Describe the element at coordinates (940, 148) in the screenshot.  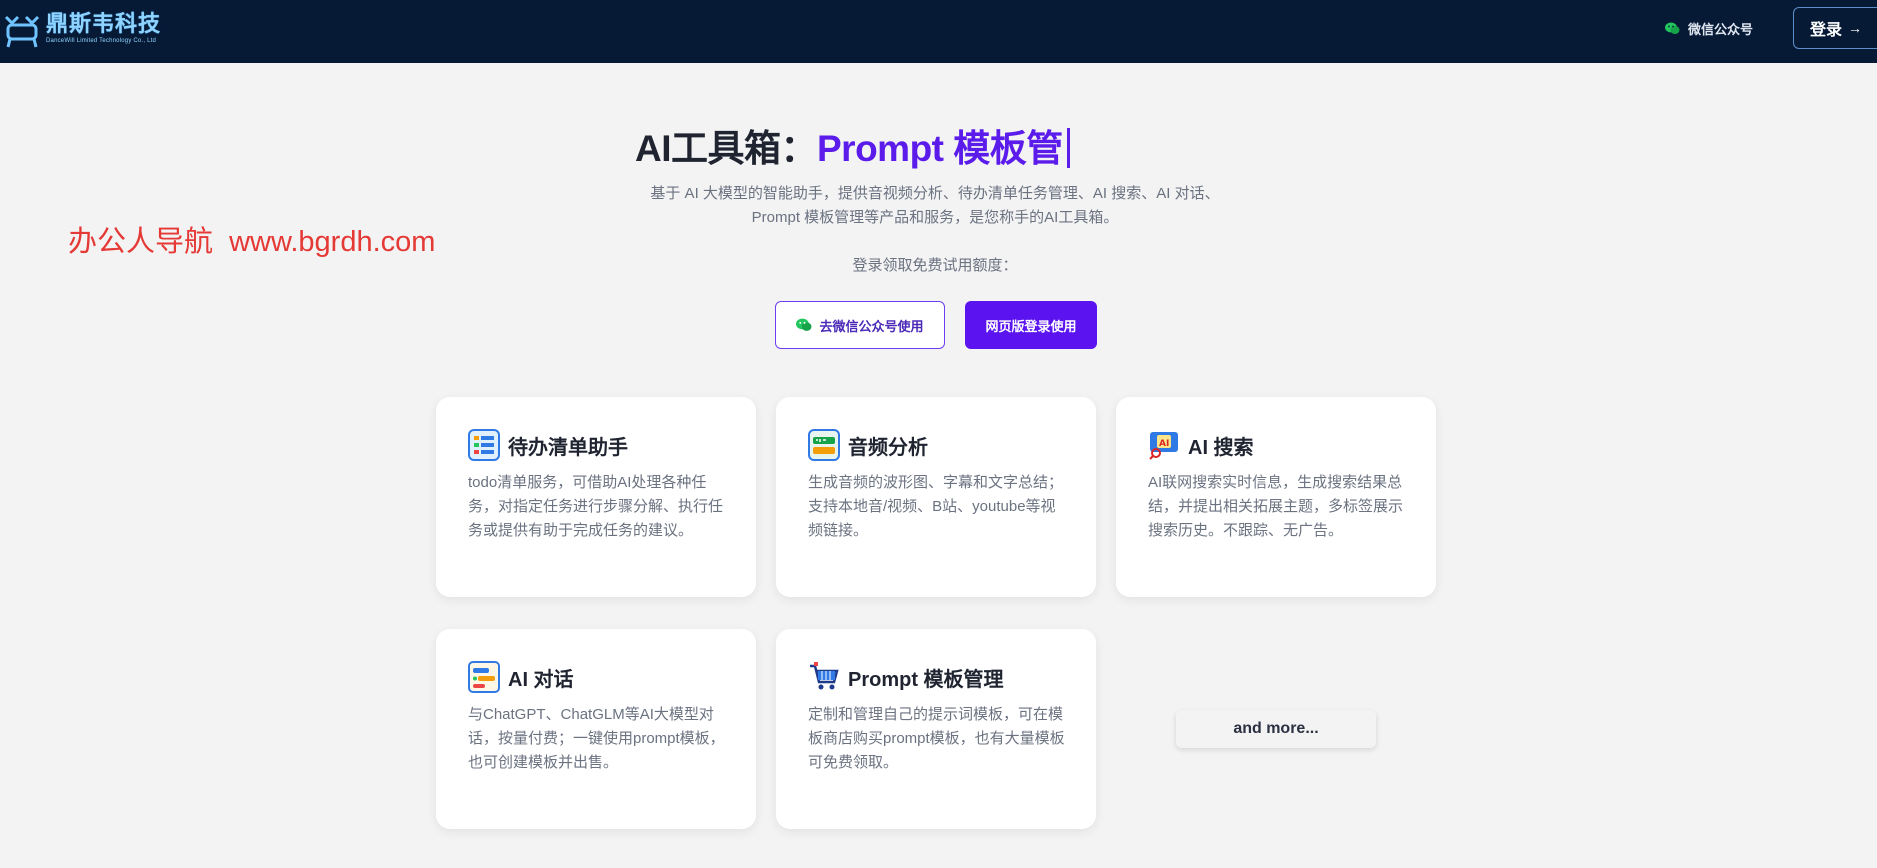
I see `hero-title-accent: Prompt 模板管` at that location.